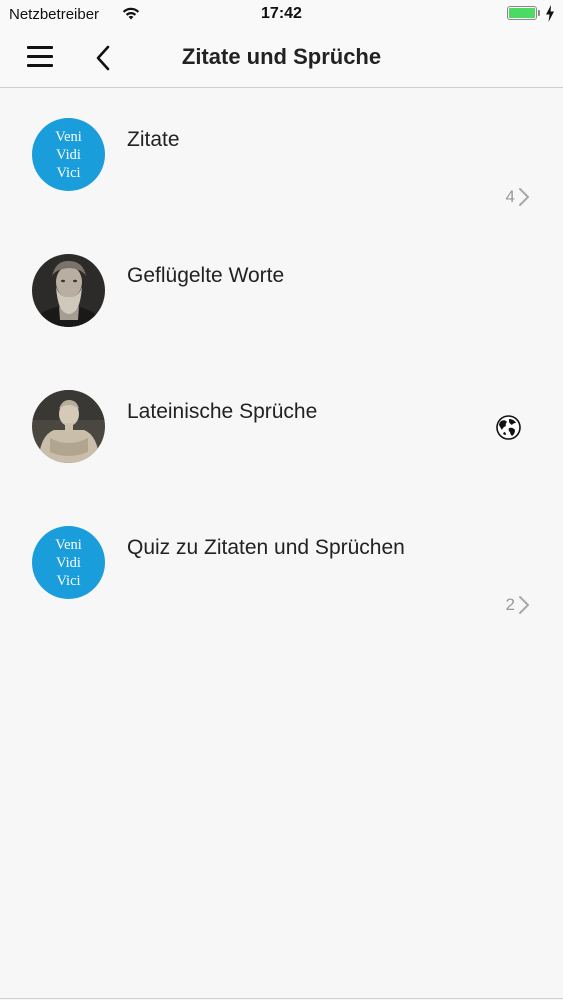 This screenshot has width=563, height=1000. Describe the element at coordinates (41, 58) in the screenshot. I see `menu-button` at that location.